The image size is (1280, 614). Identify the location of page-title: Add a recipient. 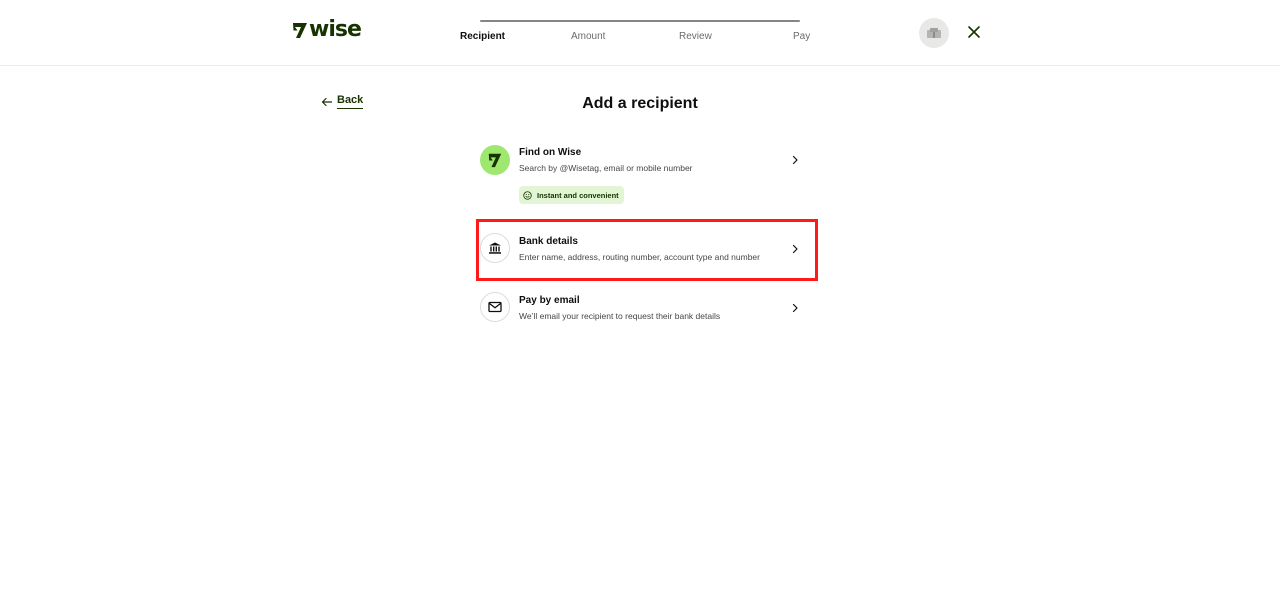
(640, 103).